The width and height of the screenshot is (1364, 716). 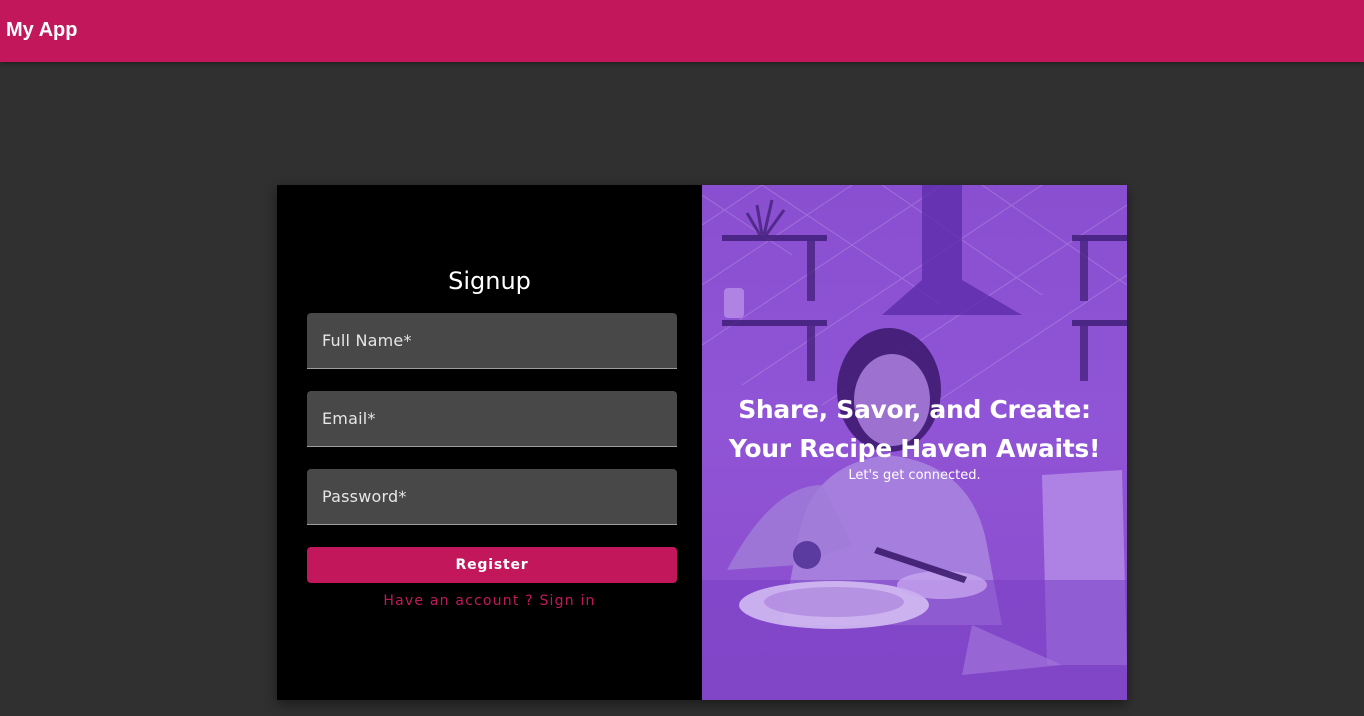 I want to click on password-field, so click(x=492, y=497).